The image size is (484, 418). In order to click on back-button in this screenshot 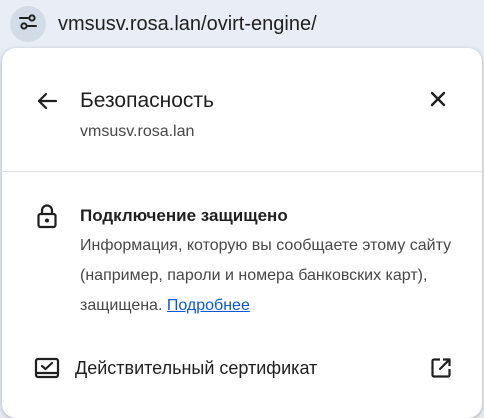, I will do `click(47, 103)`.